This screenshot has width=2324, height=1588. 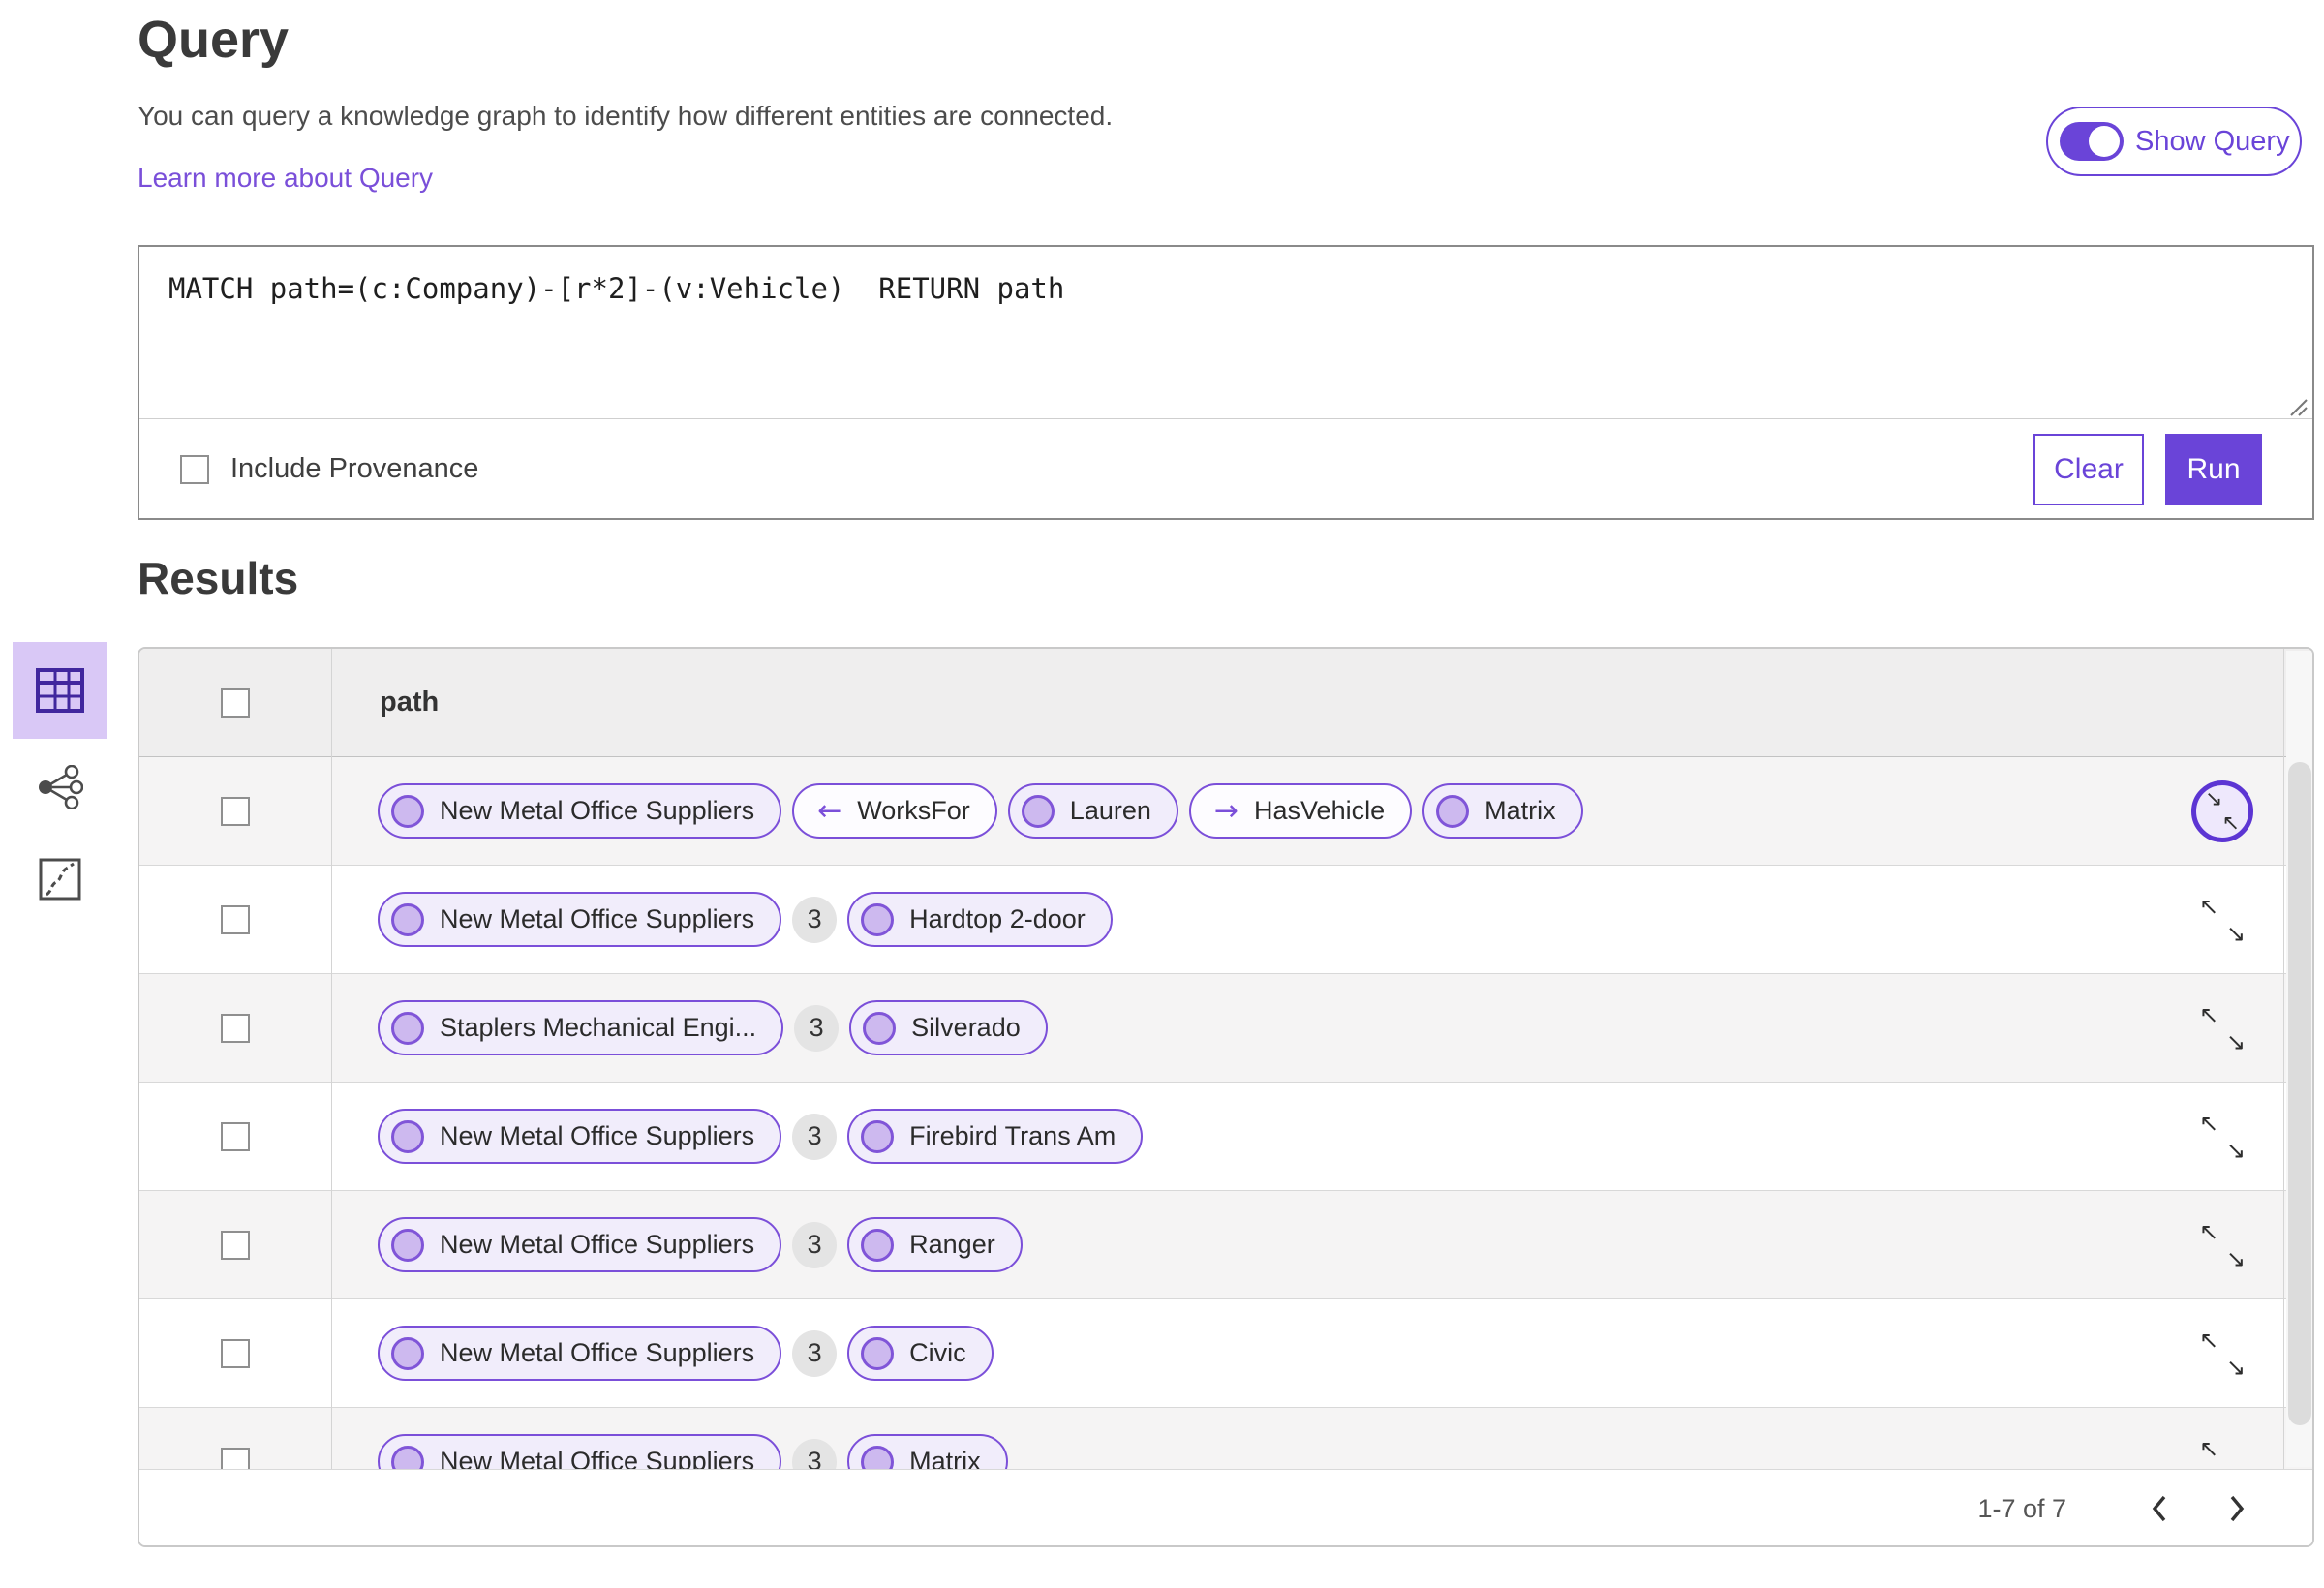 I want to click on learn-more-link: Learn more about Query, so click(x=285, y=178).